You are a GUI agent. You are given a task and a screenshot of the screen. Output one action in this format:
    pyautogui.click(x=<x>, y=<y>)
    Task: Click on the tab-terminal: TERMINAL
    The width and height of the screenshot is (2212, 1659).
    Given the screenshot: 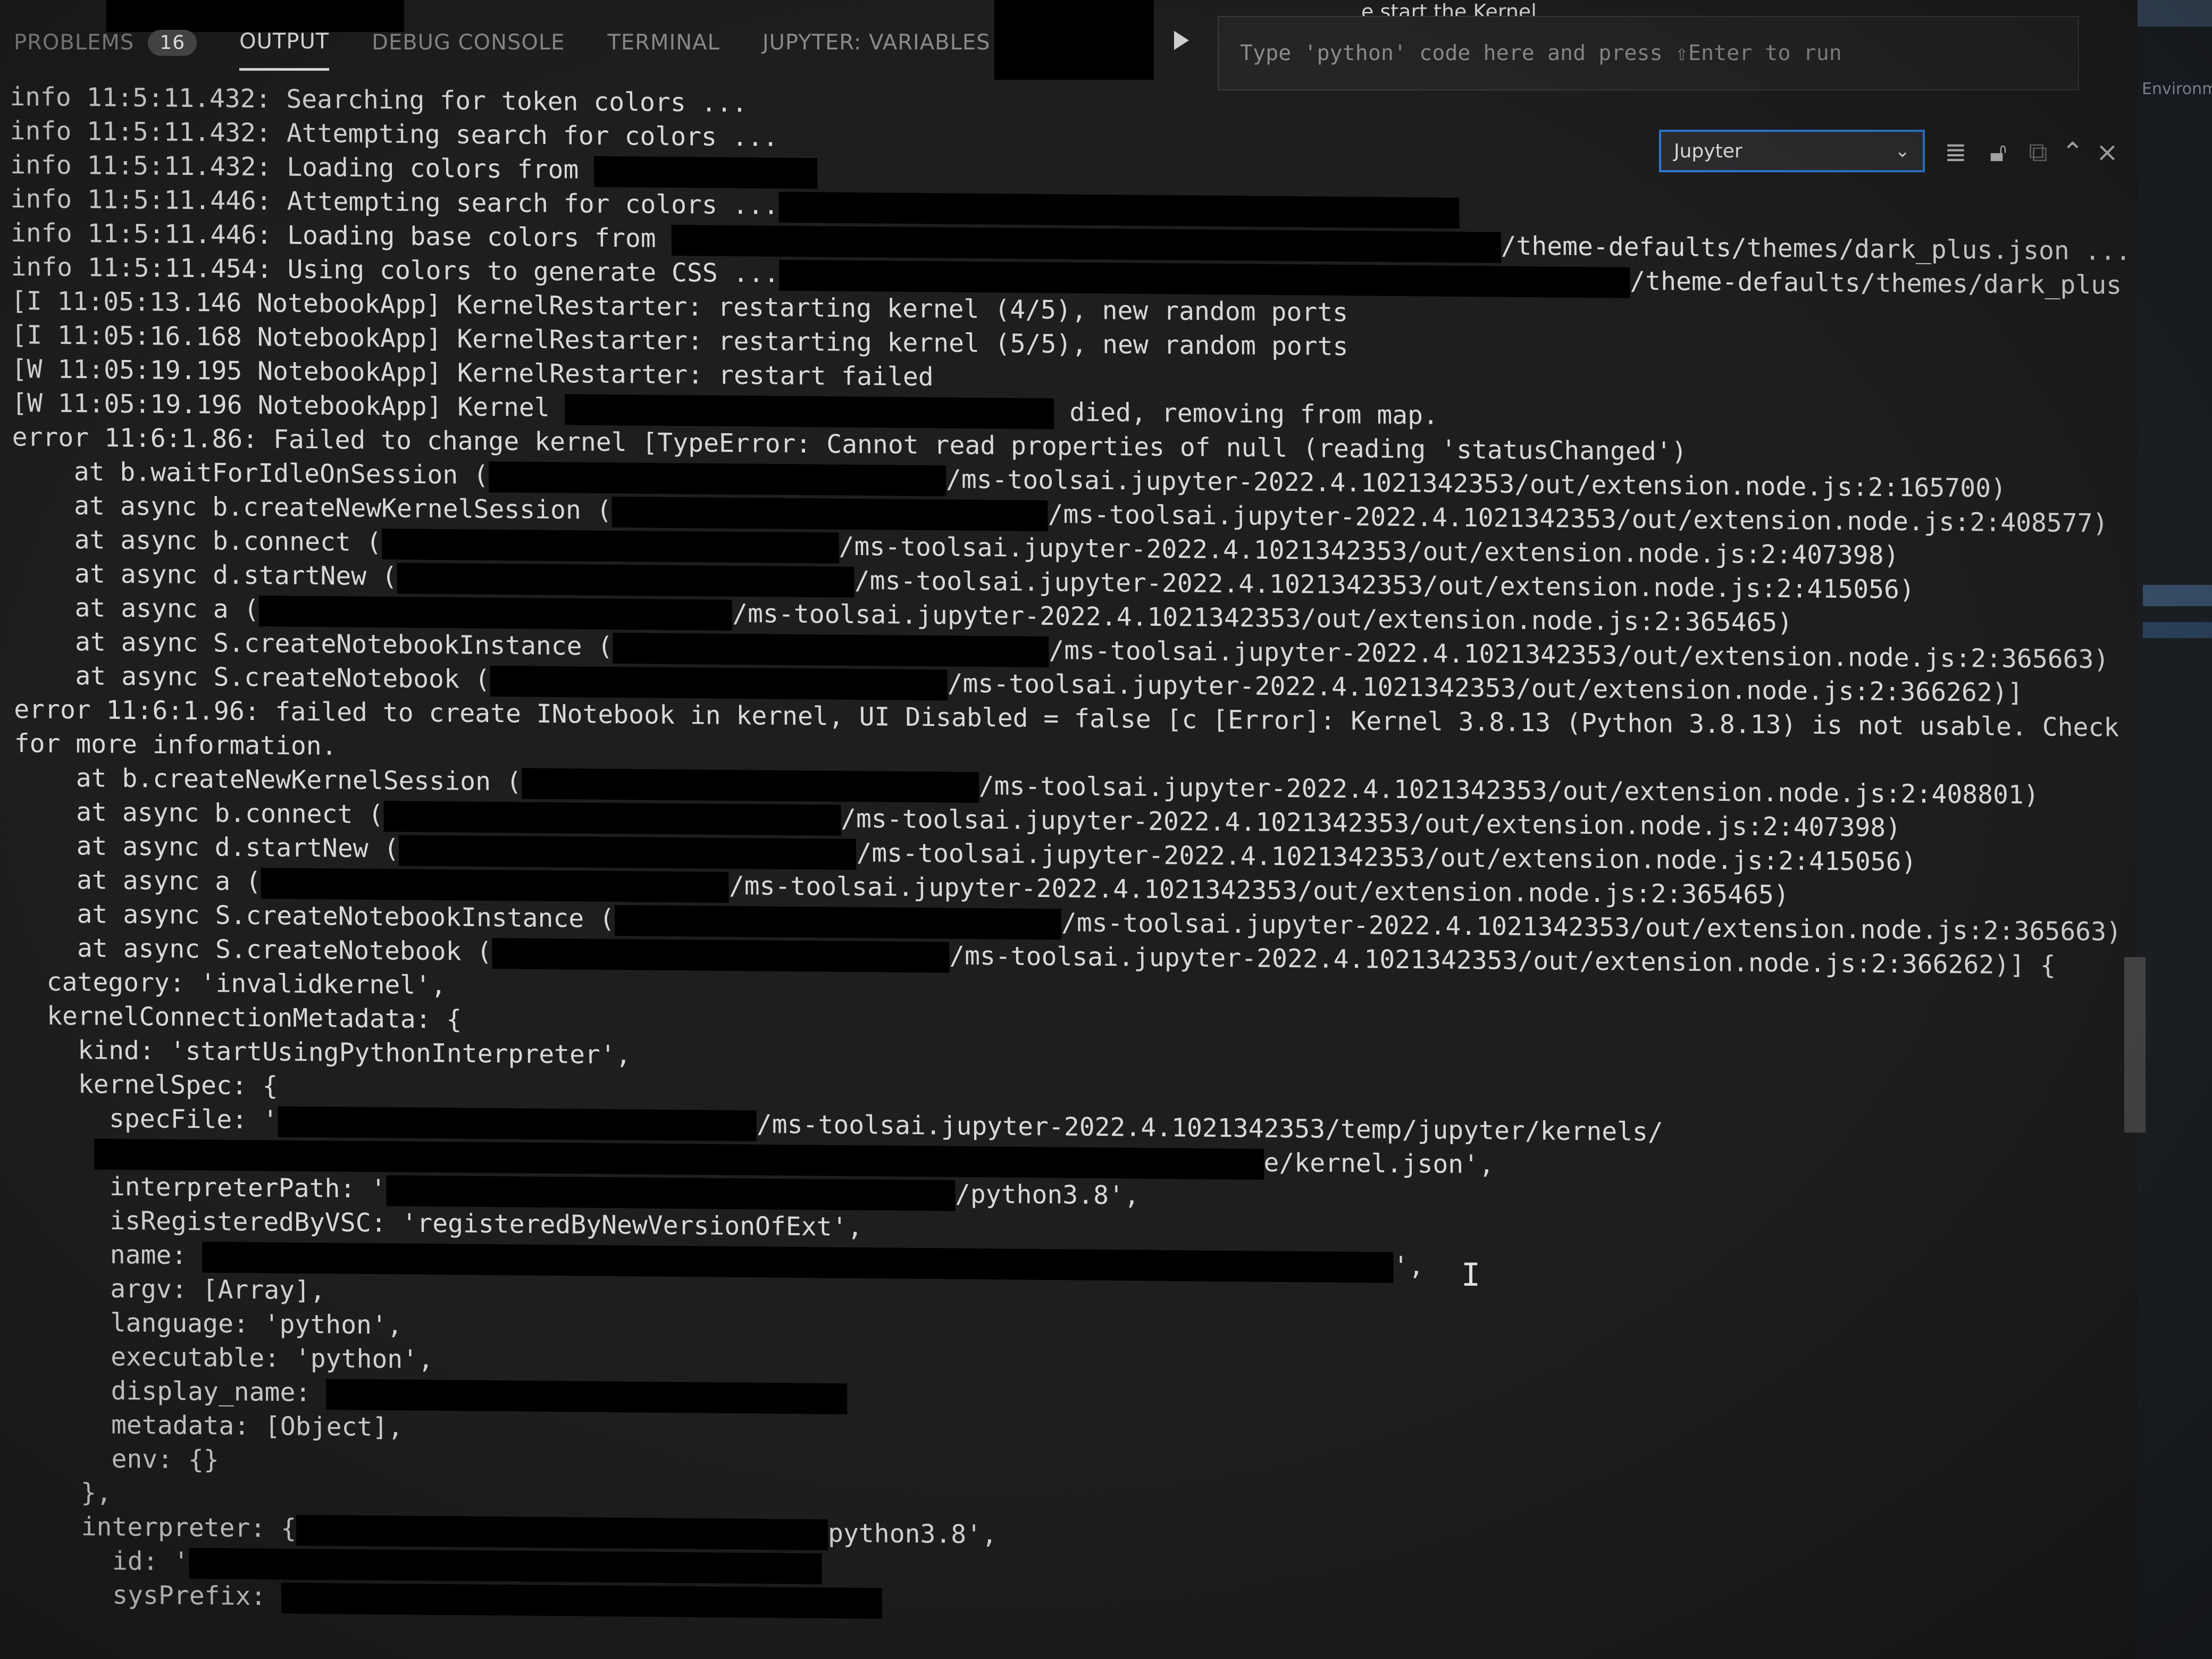 What is the action you would take?
    pyautogui.click(x=663, y=42)
    